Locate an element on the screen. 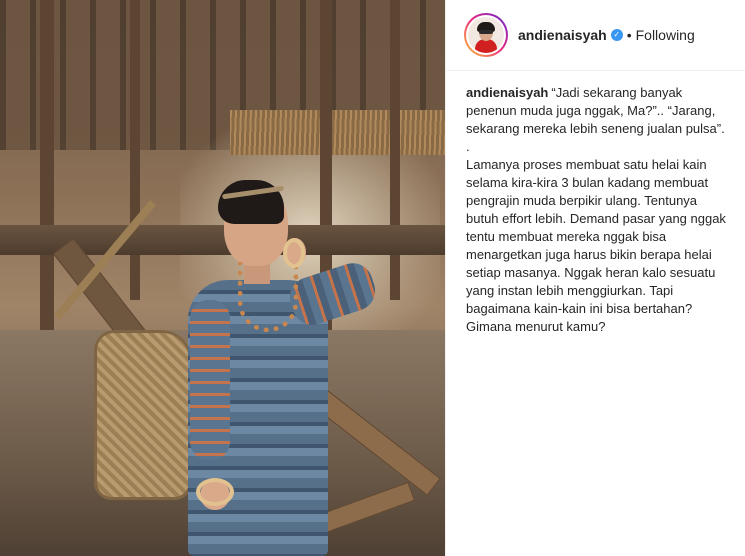 This screenshot has width=745, height=556. avatar-frame is located at coordinates (486, 35).